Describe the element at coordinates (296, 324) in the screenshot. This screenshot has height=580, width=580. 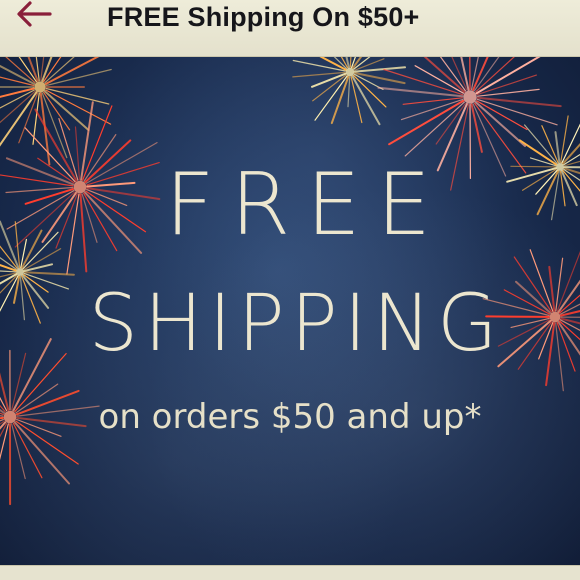
I see `headline-shipping: SHIPPING` at that location.